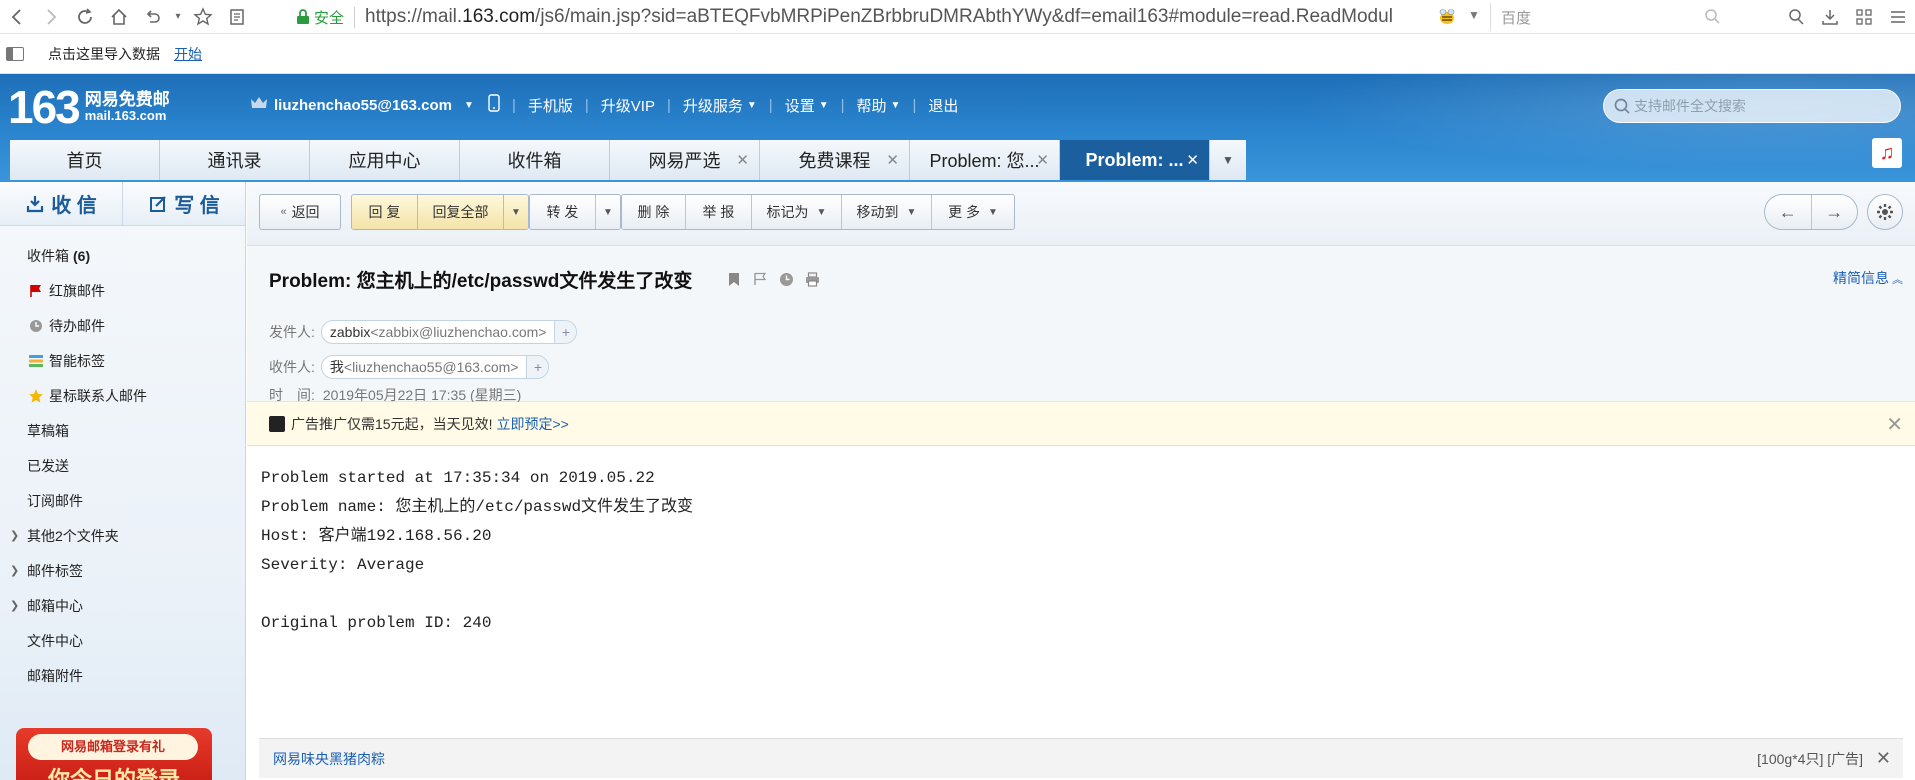 Image resolution: width=1915 pixels, height=780 pixels. Describe the element at coordinates (773, 279) in the screenshot. I see `subject-actions` at that location.